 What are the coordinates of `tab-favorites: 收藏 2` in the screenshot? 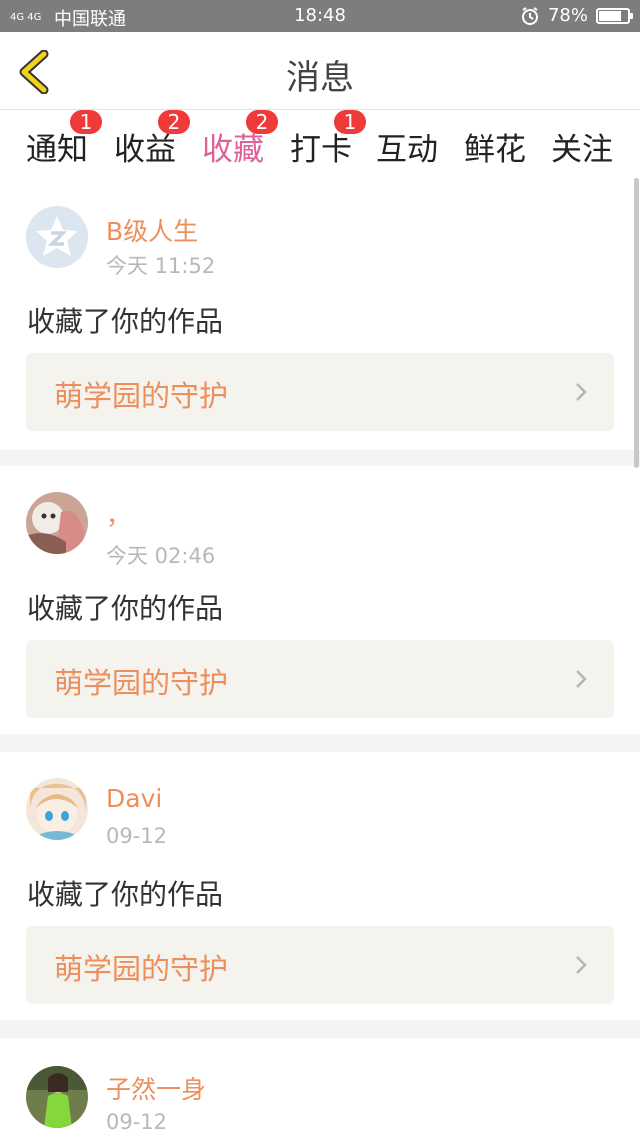 It's located at (240, 146).